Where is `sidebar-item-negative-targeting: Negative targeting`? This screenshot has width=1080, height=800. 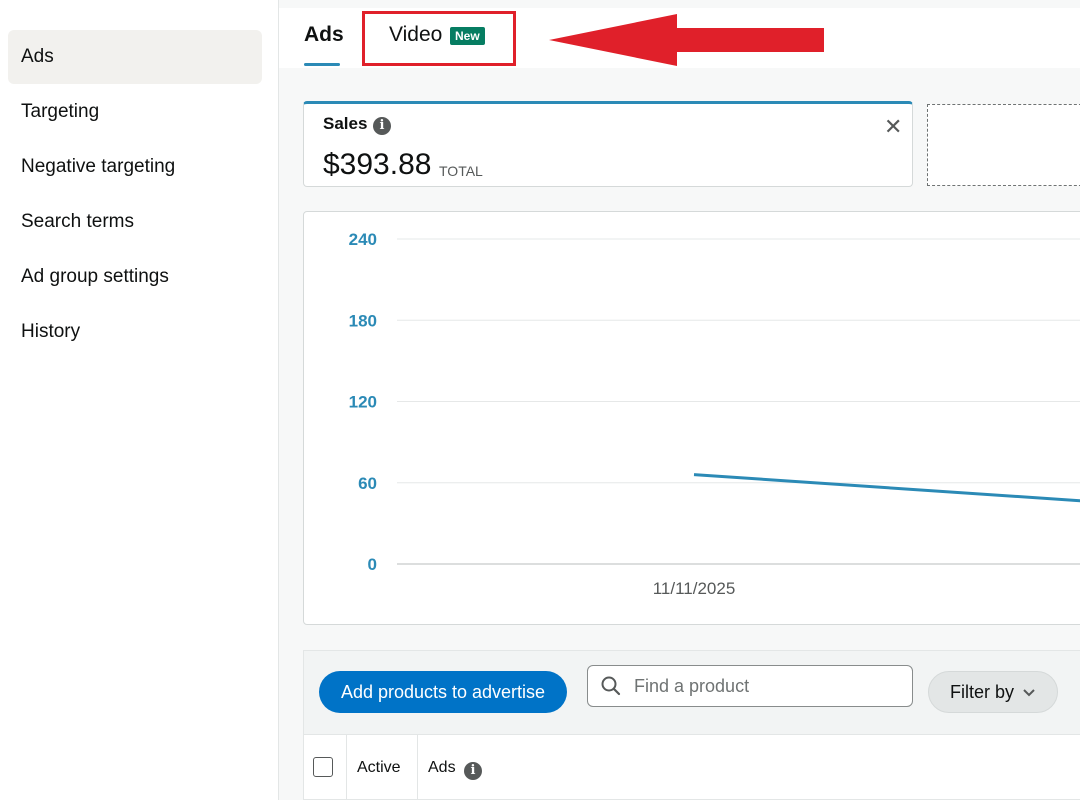 sidebar-item-negative-targeting: Negative targeting is located at coordinates (135, 167).